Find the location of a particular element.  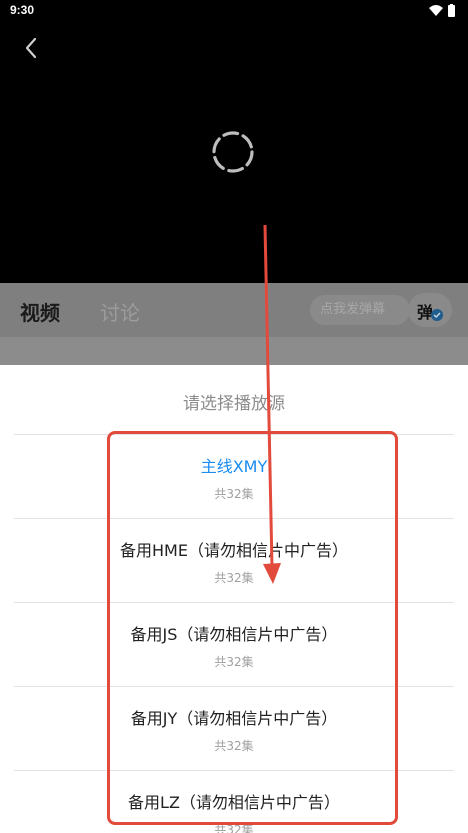

battery-icon is located at coordinates (451, 11).